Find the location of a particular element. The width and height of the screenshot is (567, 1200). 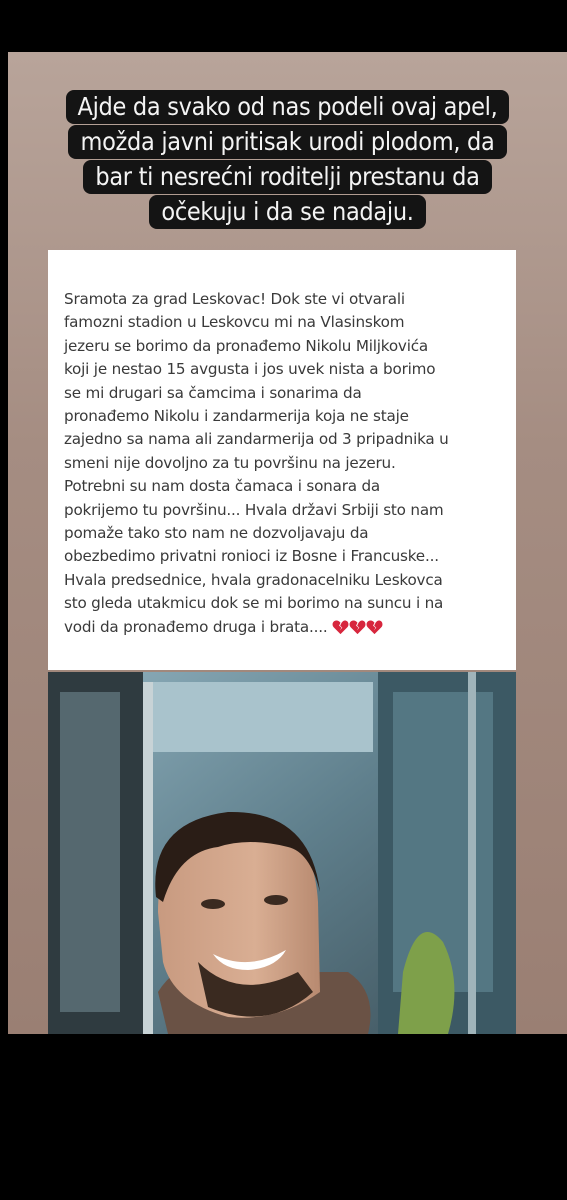

emoji-row is located at coordinates (357, 630).